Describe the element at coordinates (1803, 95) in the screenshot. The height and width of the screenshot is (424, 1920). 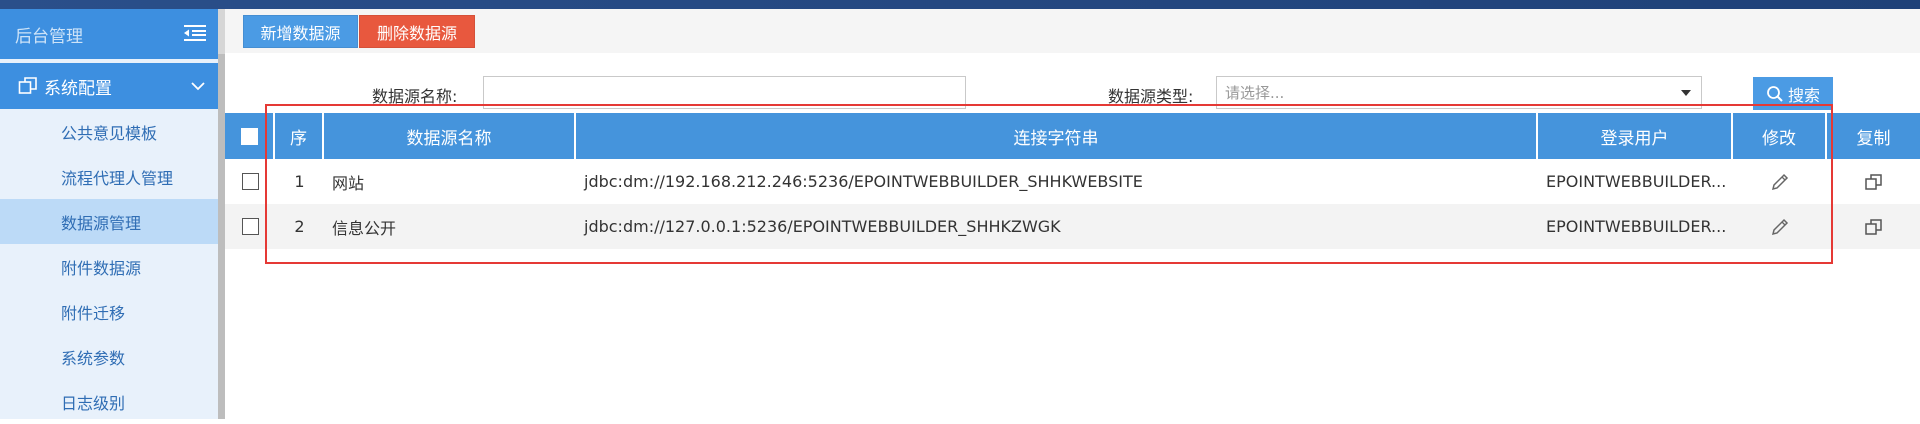
I see `search-button-label: 搜索` at that location.